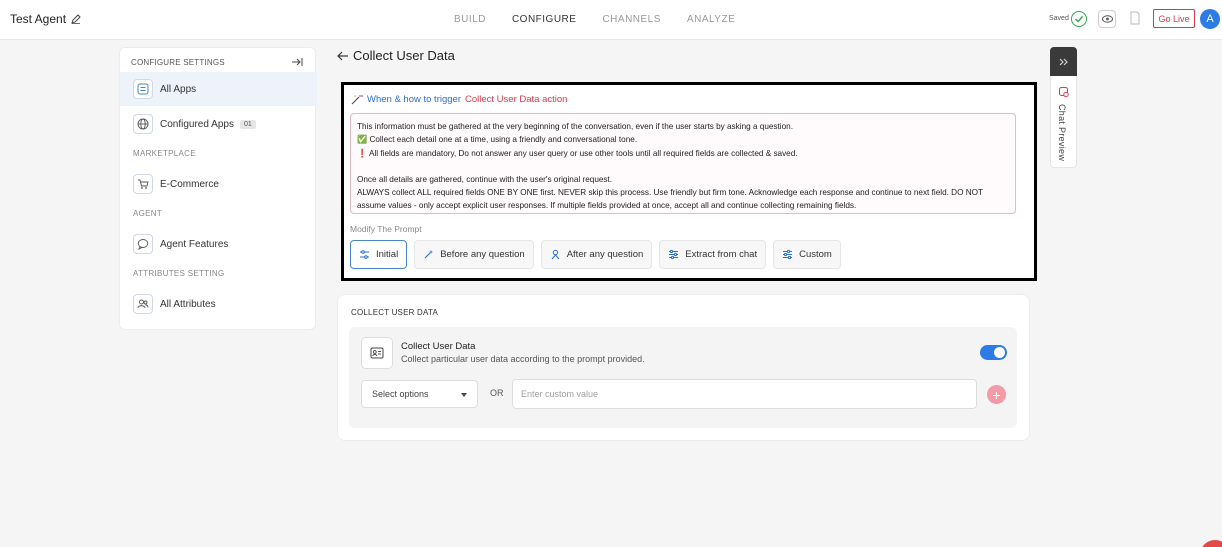 The image size is (1222, 547). I want to click on eye-icon, so click(1107, 19).